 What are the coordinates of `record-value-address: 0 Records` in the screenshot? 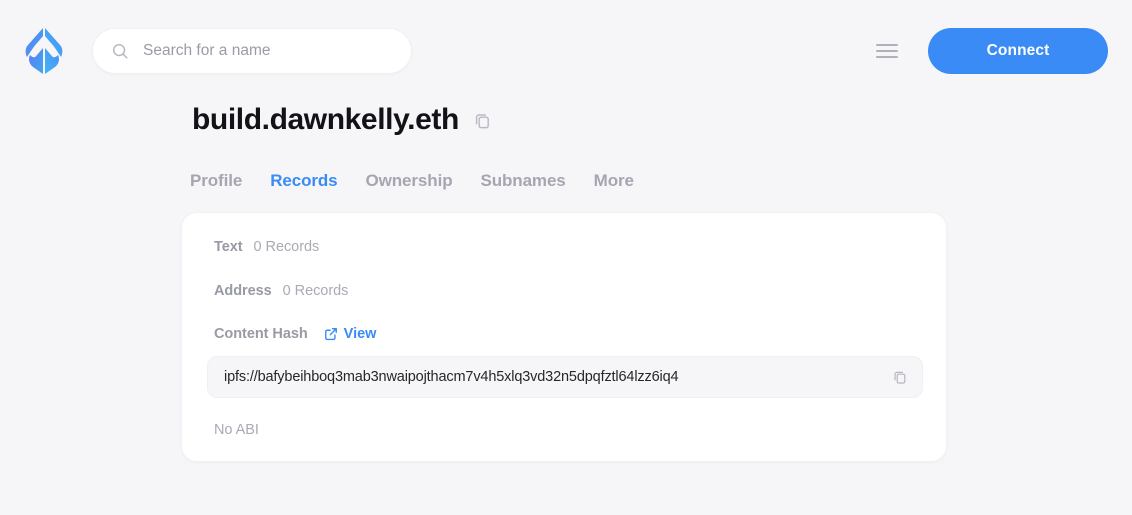 It's located at (315, 291).